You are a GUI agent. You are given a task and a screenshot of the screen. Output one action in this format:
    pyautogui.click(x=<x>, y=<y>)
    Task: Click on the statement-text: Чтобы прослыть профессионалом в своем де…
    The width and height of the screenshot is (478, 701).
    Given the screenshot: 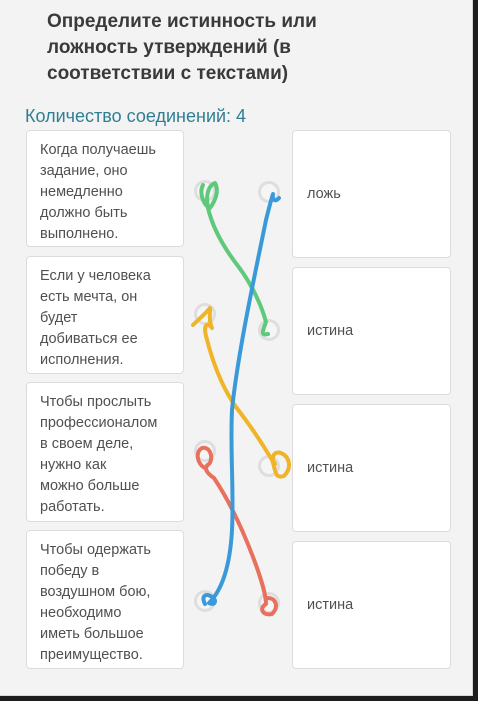 What is the action you would take?
    pyautogui.click(x=99, y=454)
    